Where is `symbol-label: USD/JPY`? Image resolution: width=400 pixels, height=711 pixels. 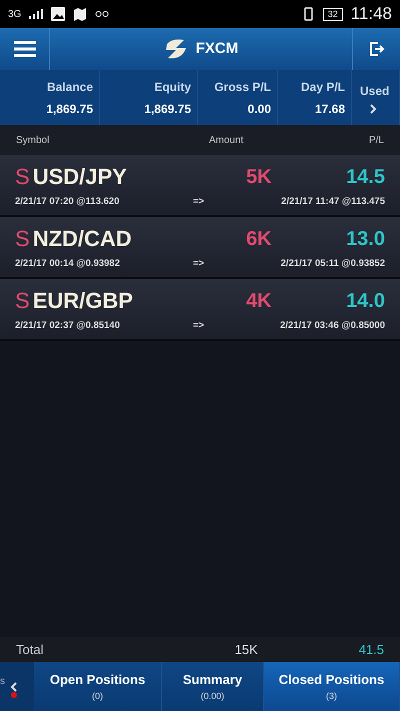
symbol-label: USD/JPY is located at coordinates (80, 177).